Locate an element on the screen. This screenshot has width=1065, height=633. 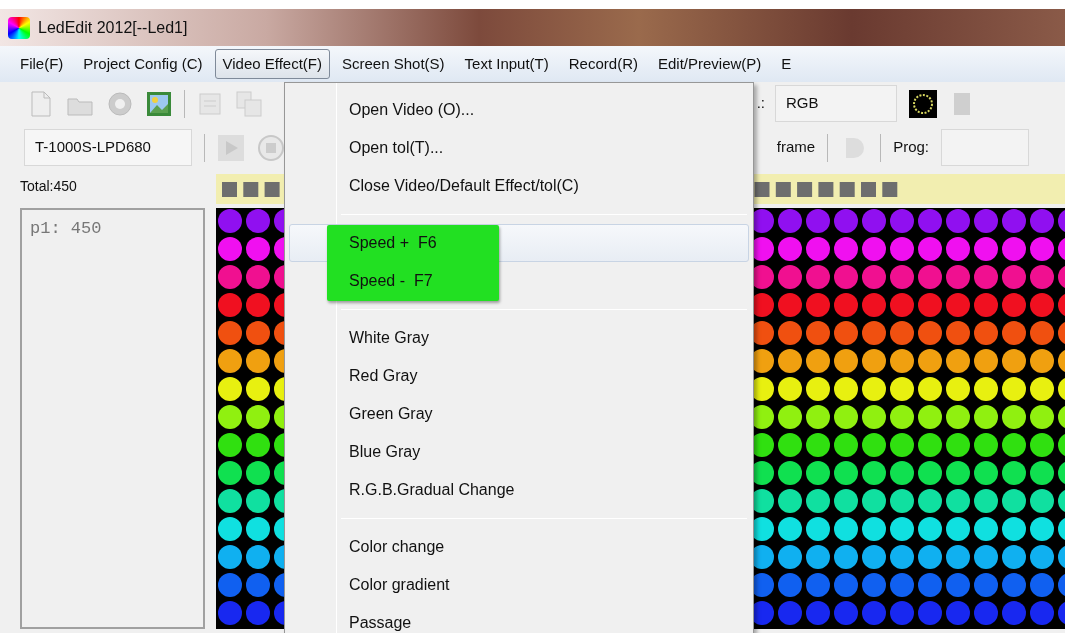
stop-icon is located at coordinates (271, 147).